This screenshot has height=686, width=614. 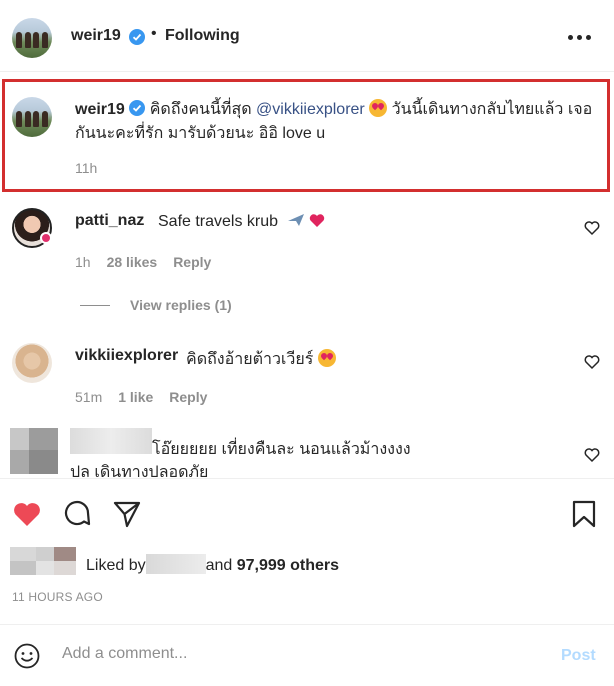 What do you see at coordinates (202, 36) in the screenshot?
I see `following-button: Following` at bounding box center [202, 36].